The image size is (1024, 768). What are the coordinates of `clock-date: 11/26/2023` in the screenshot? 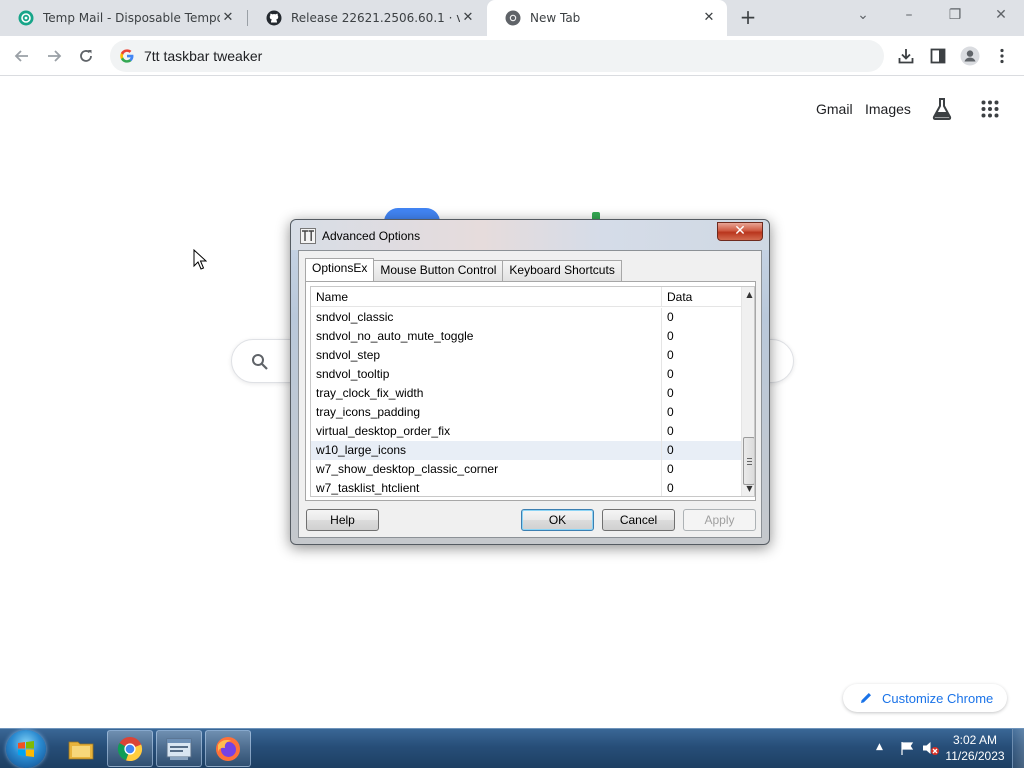 It's located at (975, 756).